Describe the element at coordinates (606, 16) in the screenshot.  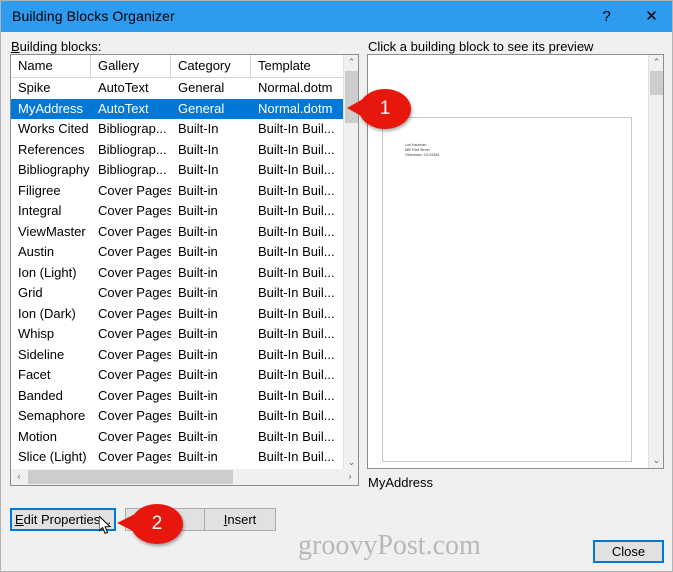
I see `help-icon: ?` at that location.